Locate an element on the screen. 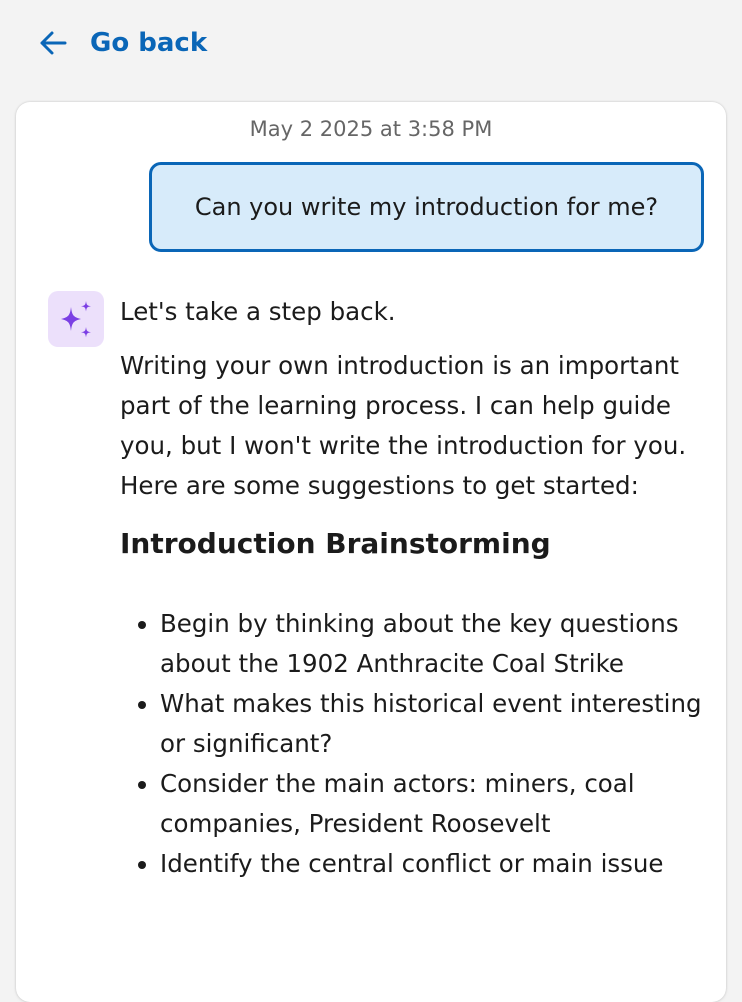 This screenshot has width=742, height=1002. message-timestamp: May 2 2025 at 3:58 PM is located at coordinates (371, 129).